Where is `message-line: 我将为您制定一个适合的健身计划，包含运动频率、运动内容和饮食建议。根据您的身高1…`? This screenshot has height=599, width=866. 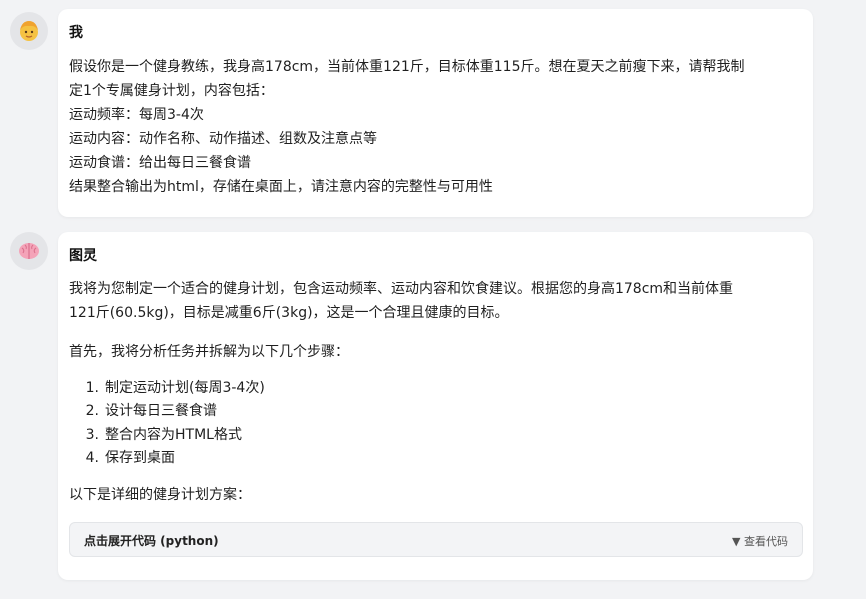 message-line: 我将为您制定一个适合的健身计划，包含运动频率、运动内容和饮食建议。根据您的身高1… is located at coordinates (401, 289).